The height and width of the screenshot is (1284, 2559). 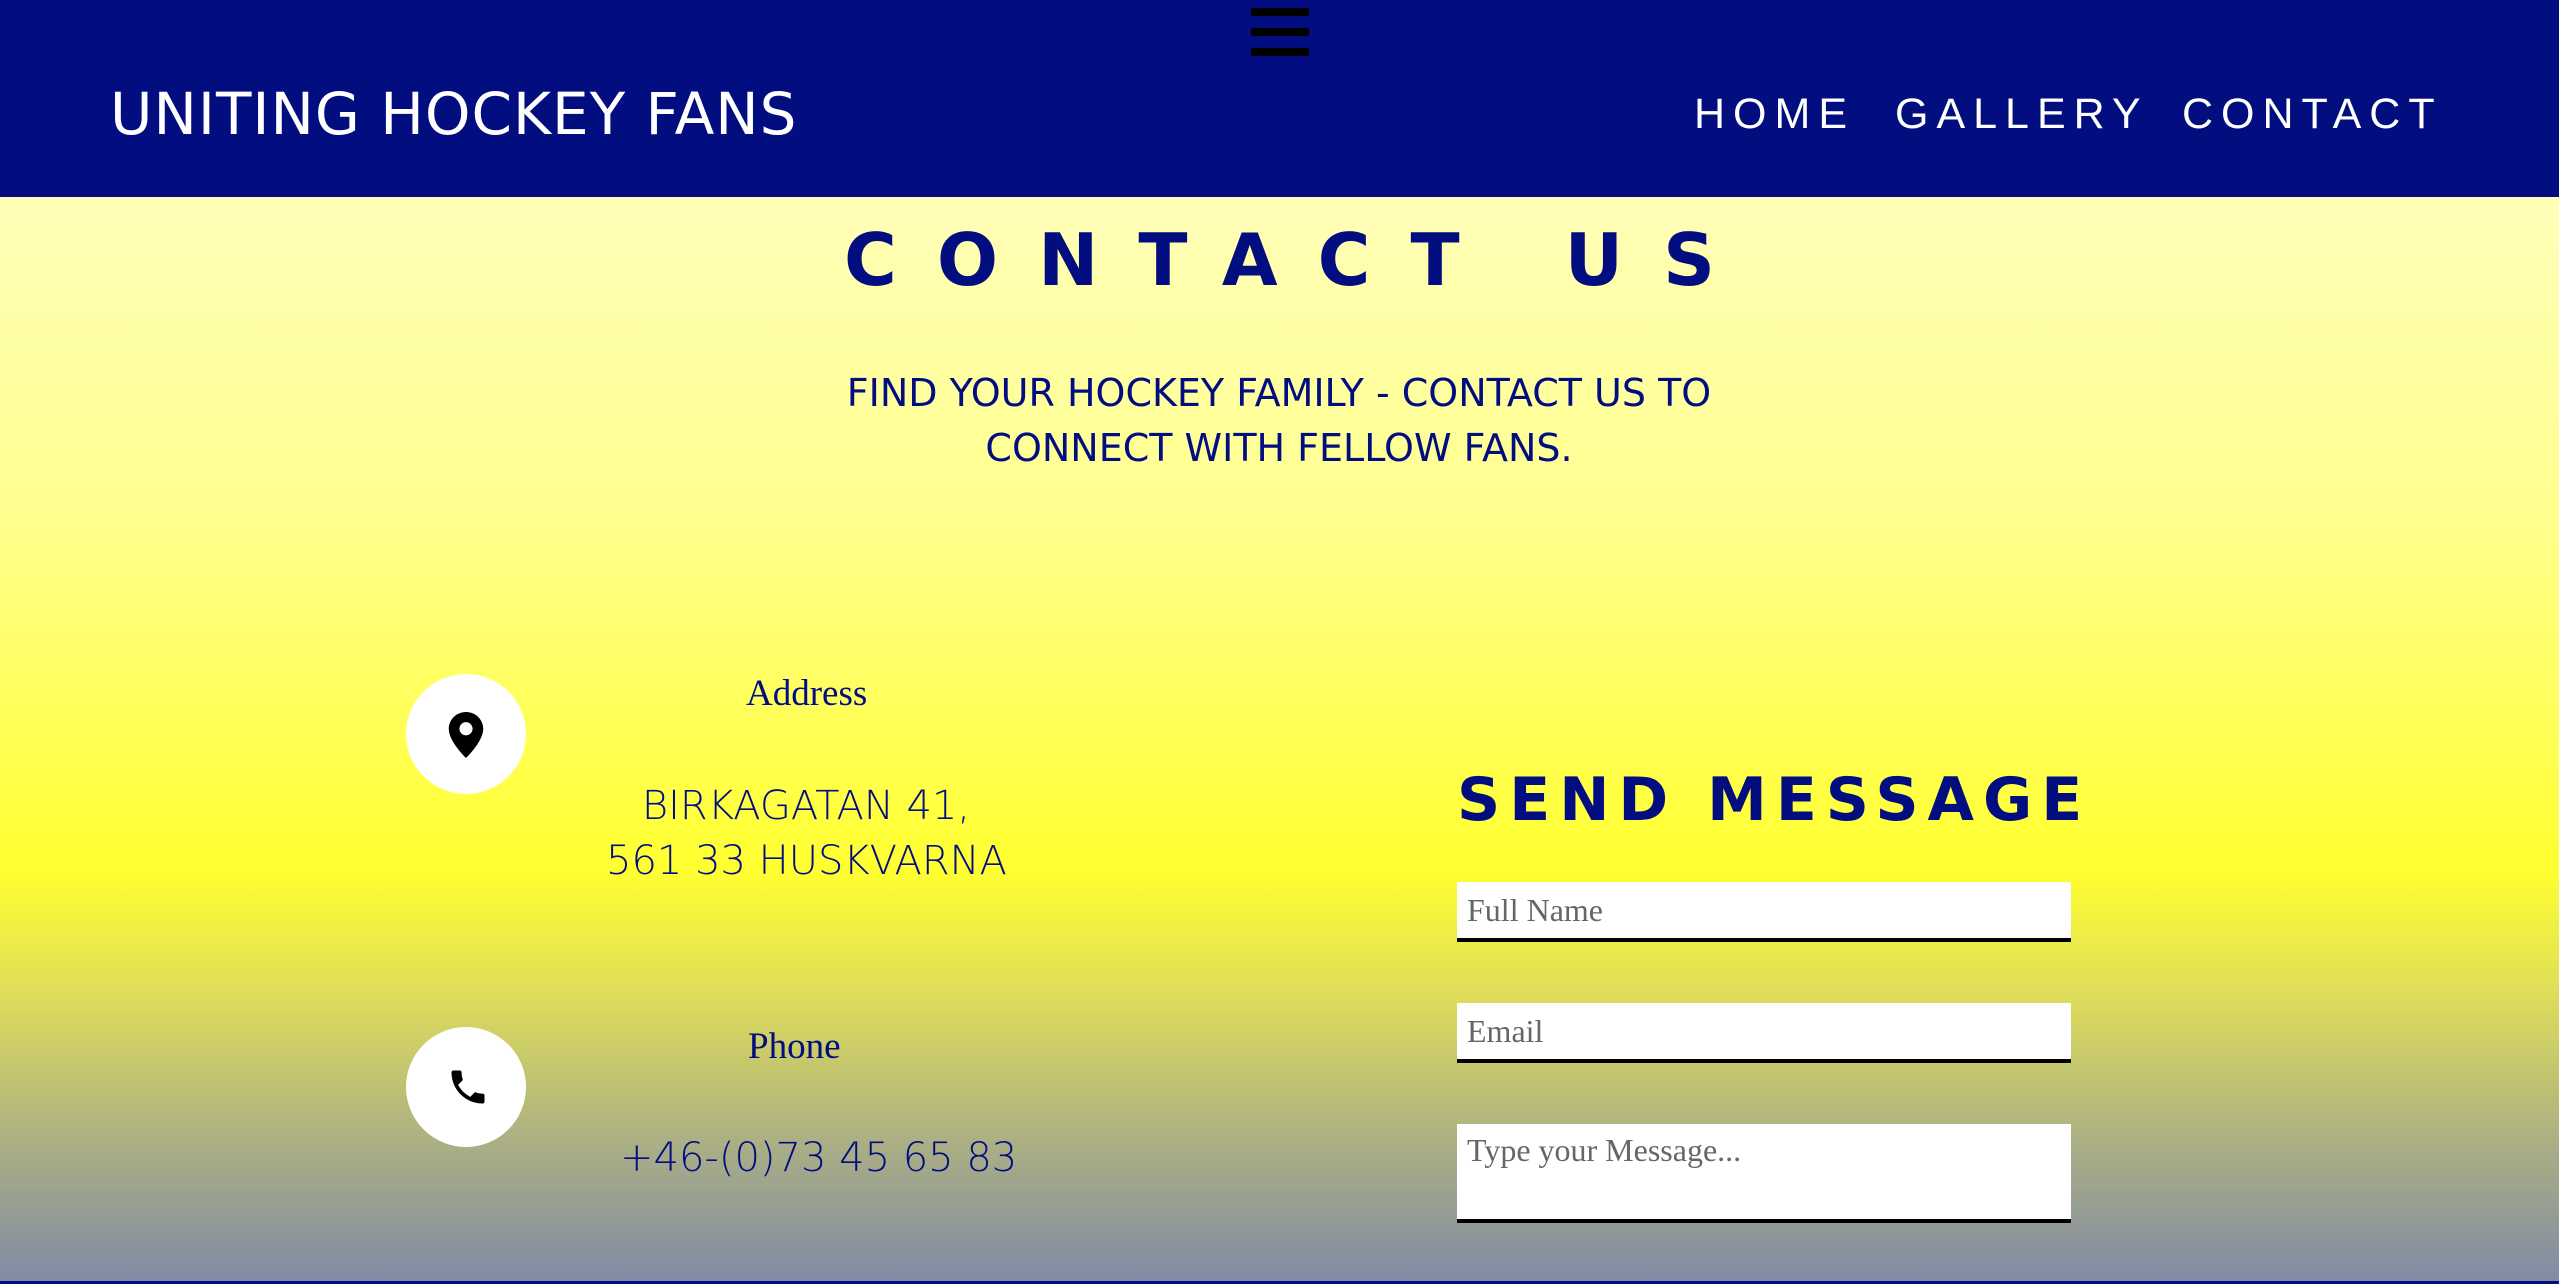 I want to click on address-line: 561 33 HUSKVARNA, so click(x=806, y=861).